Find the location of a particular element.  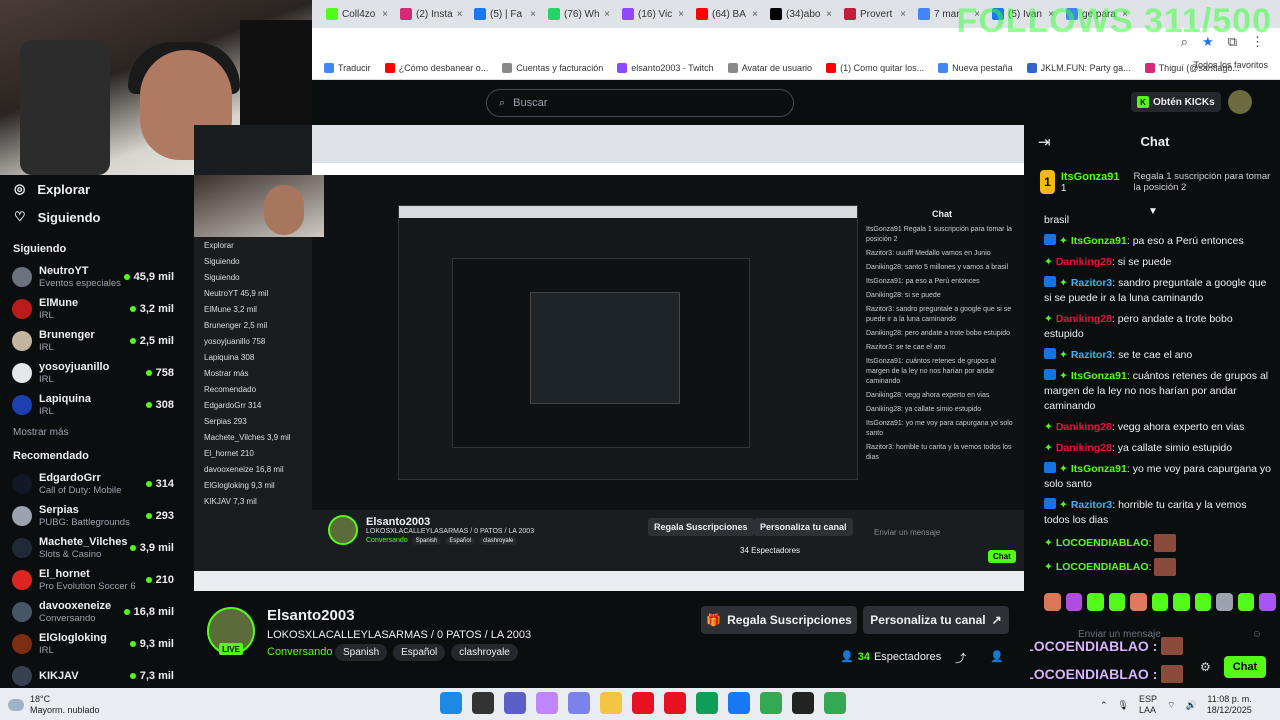

sidebar-channel: Brunenger IRL 2,5 mil is located at coordinates (97, 341).